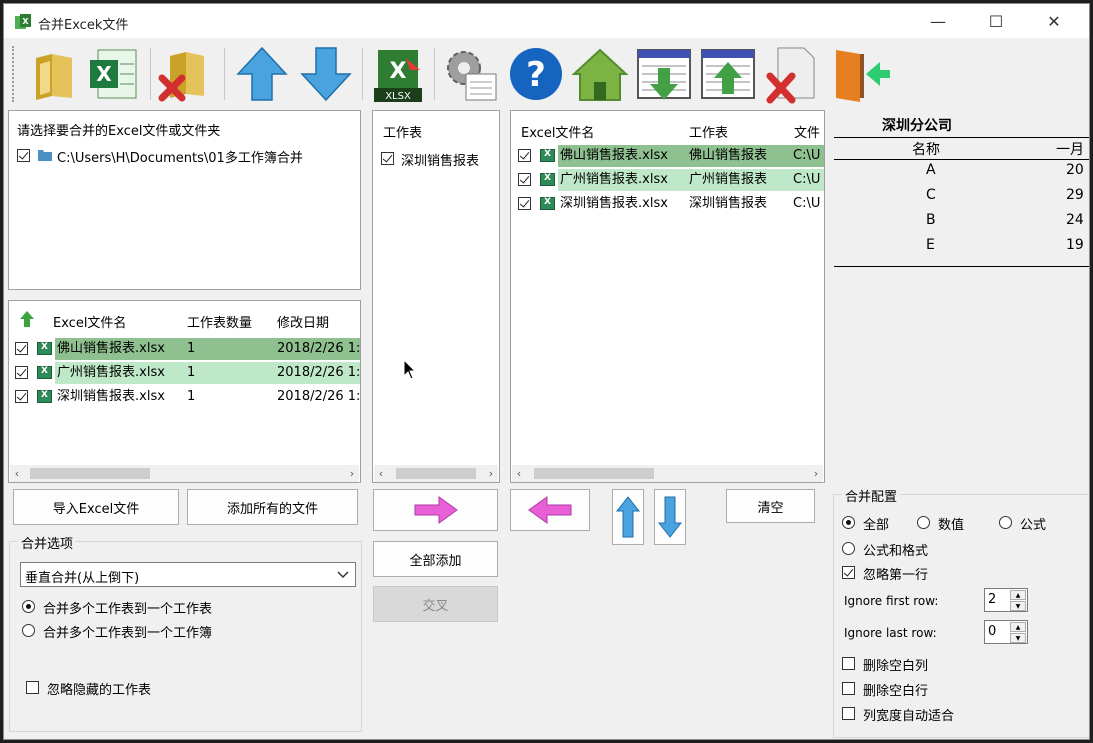 This screenshot has width=1093, height=743. I want to click on help-icon: ?, so click(536, 74).